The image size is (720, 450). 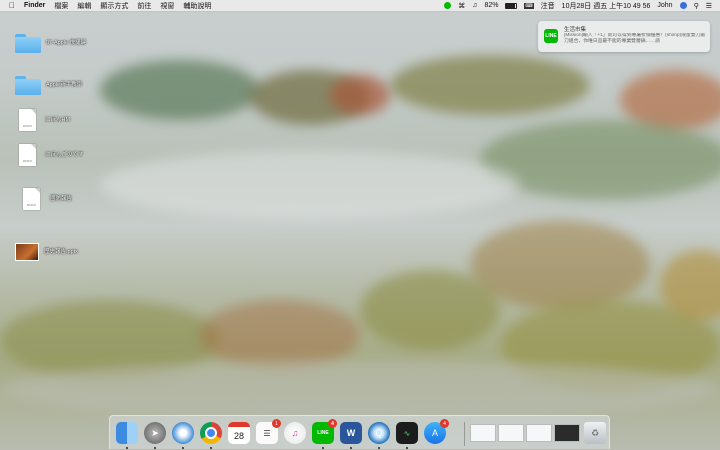 What do you see at coordinates (34, 5) in the screenshot?
I see `menu-app-name: Finder` at bounding box center [34, 5].